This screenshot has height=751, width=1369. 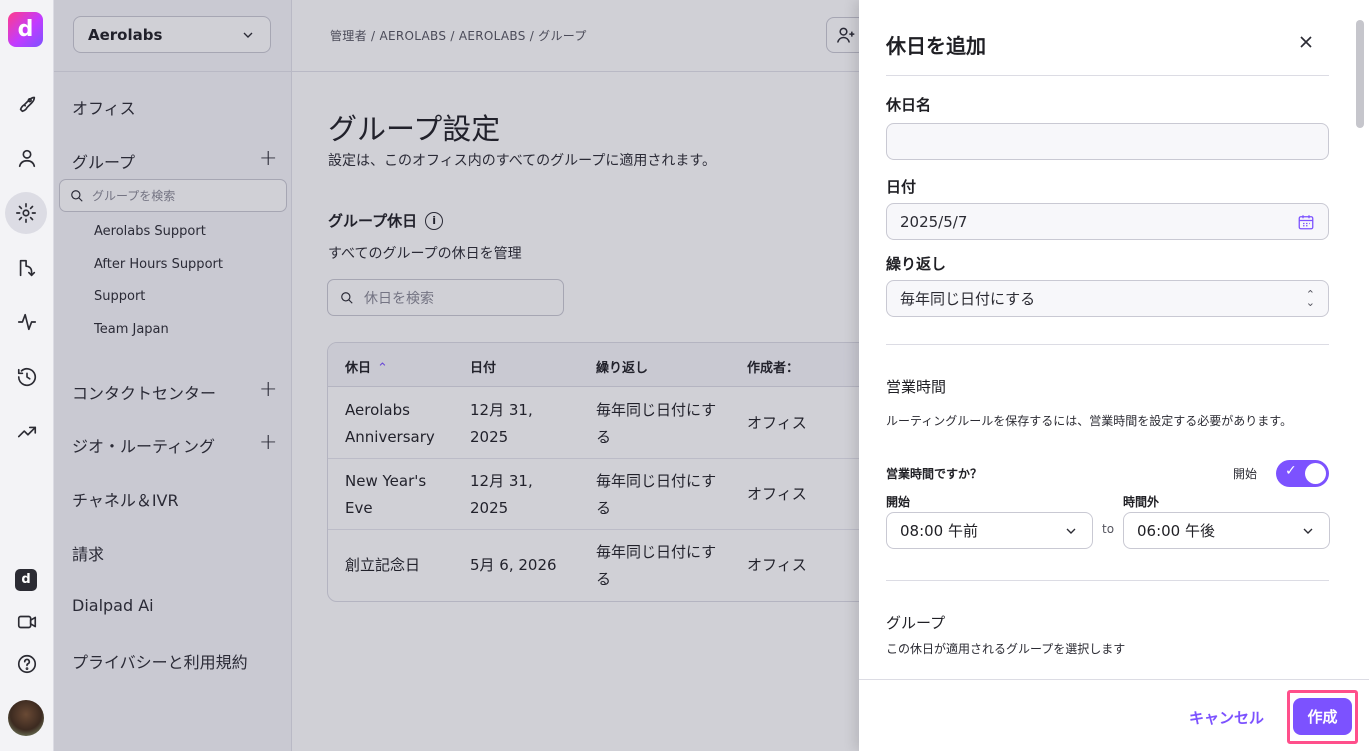 What do you see at coordinates (26, 718) in the screenshot?
I see `user-avatar` at bounding box center [26, 718].